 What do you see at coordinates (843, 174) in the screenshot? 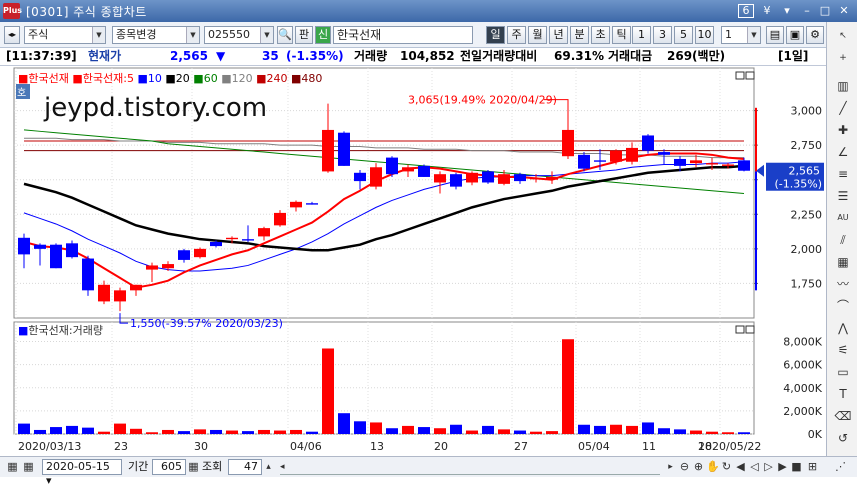
I see `horizontal-line-icon: ≡` at bounding box center [843, 174].